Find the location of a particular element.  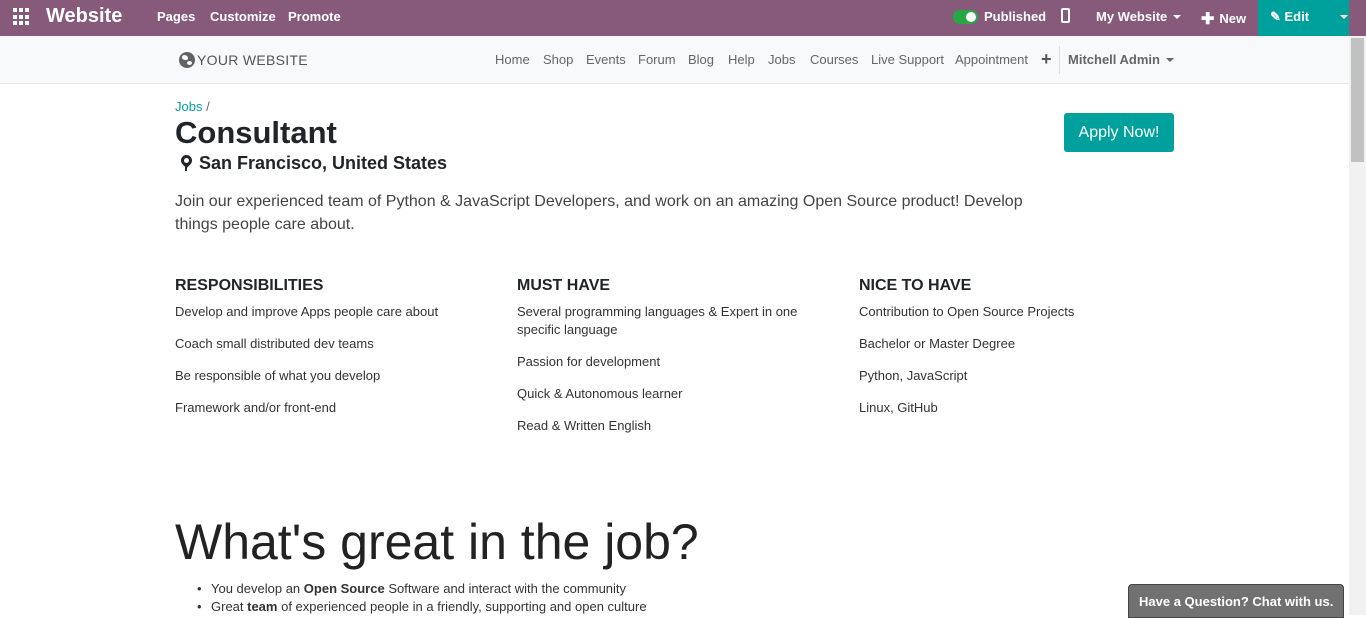

my-website-dropdown: My Website is located at coordinates (1139, 16).